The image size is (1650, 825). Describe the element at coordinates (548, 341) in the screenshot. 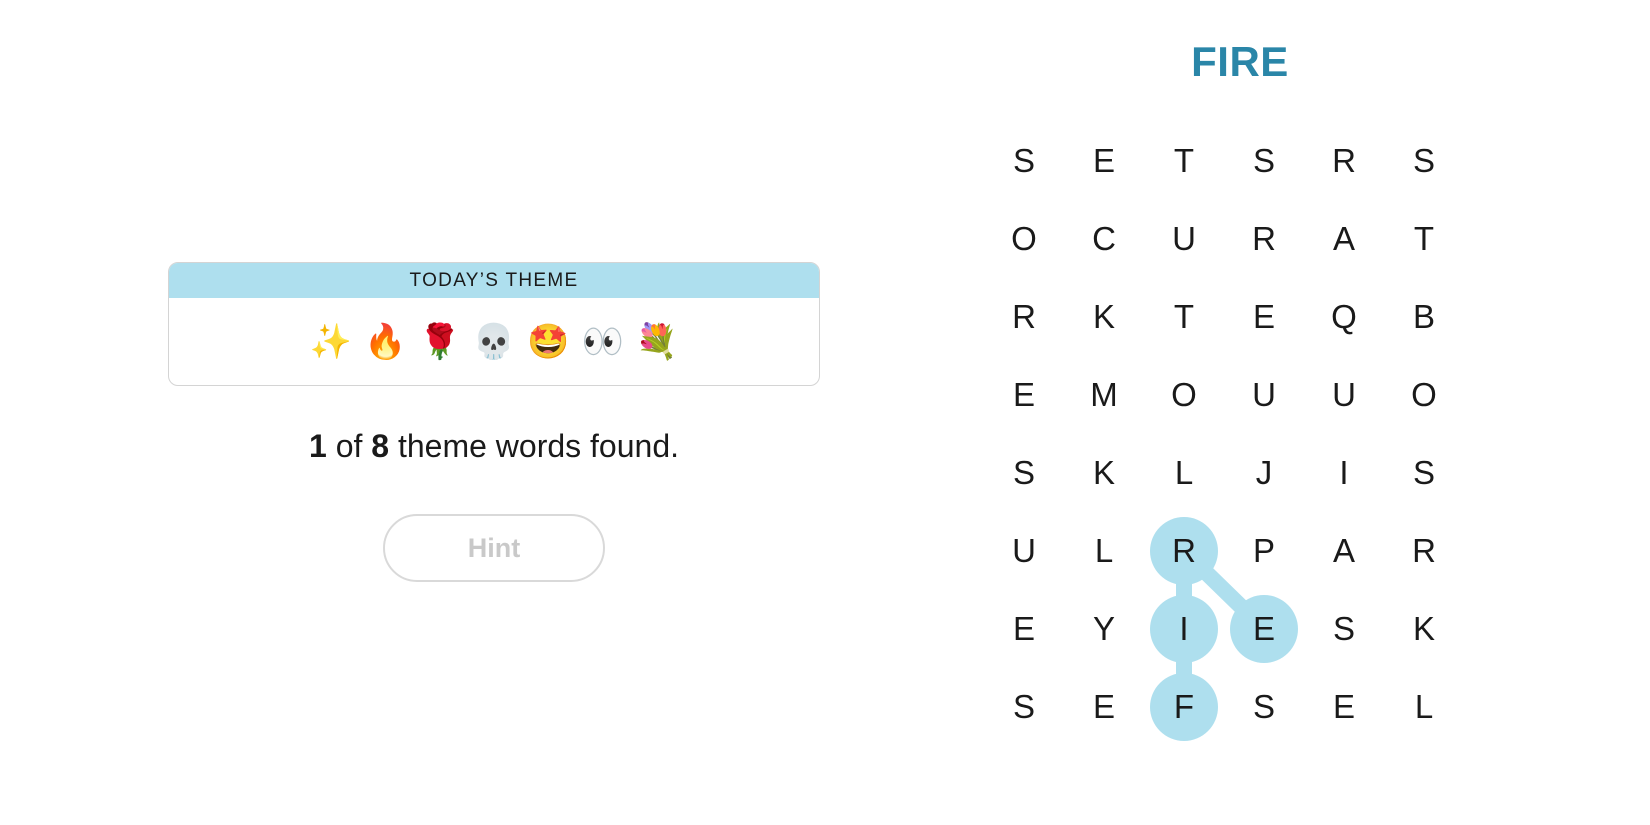

I see `theme-emoji: 🤩` at that location.